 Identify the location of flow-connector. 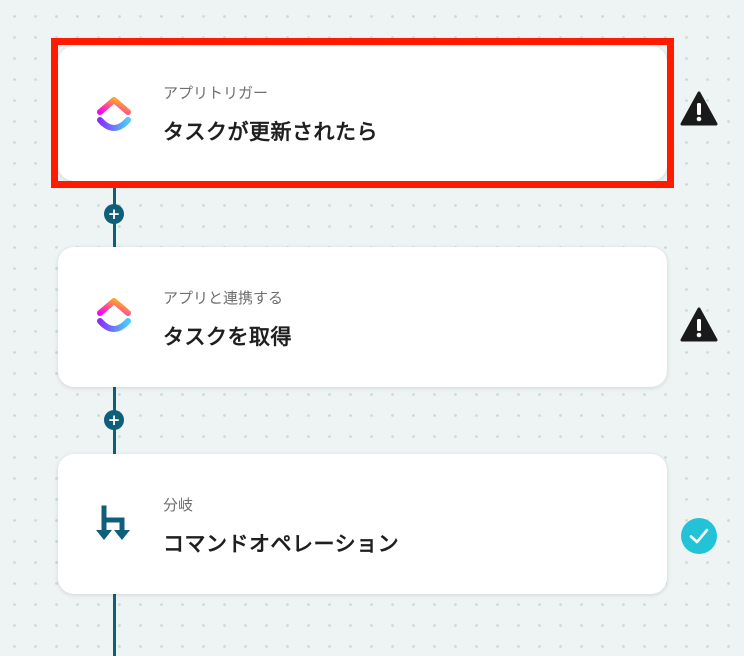
(114, 624).